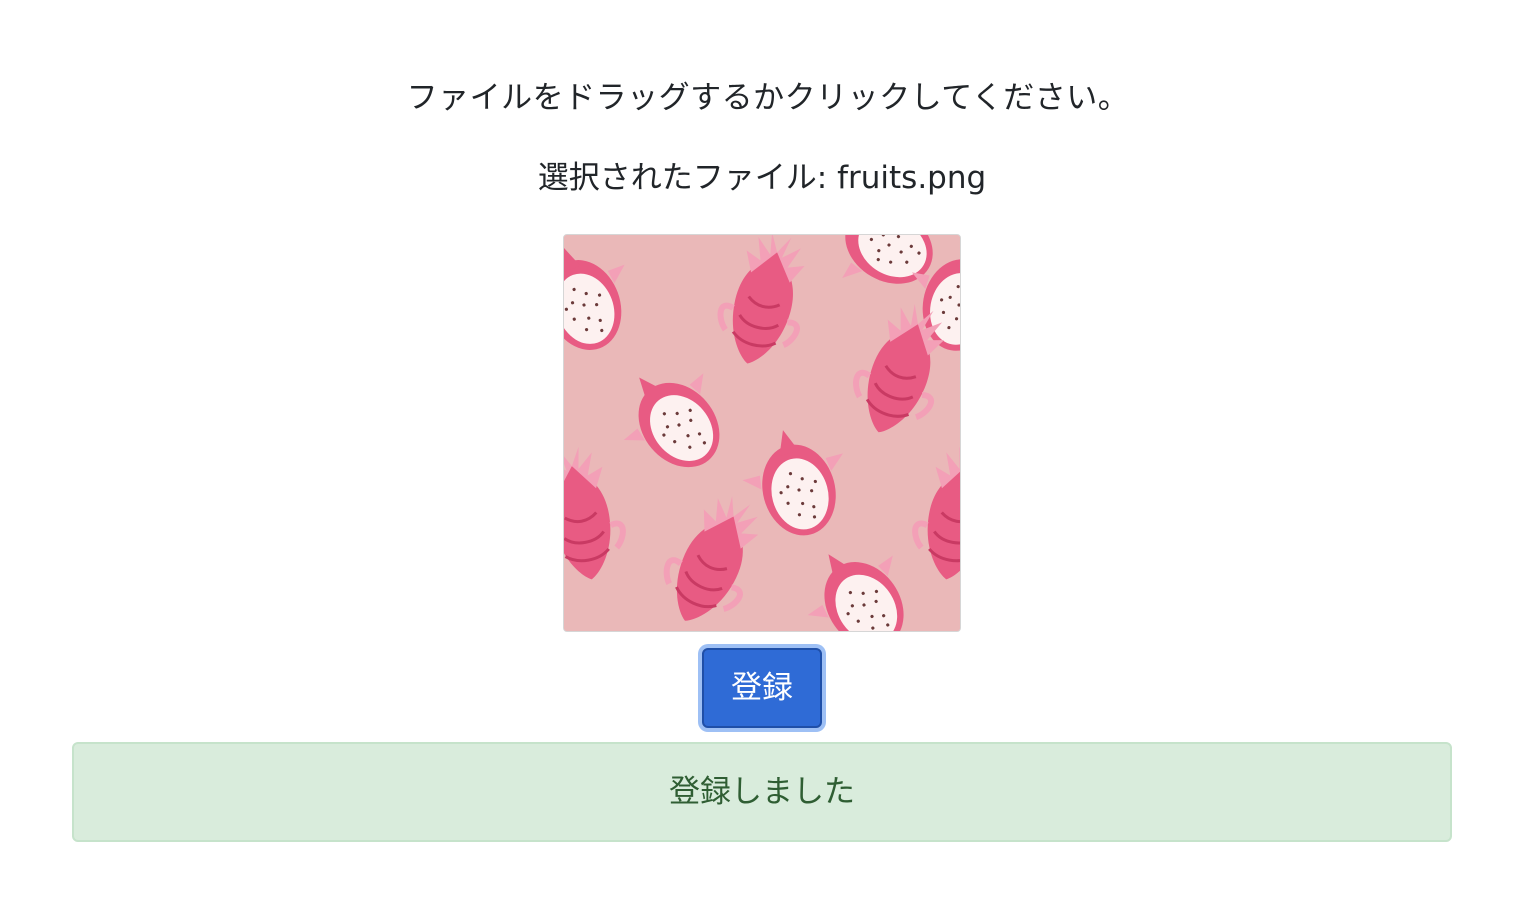  I want to click on dragon-fruit-pattern-image, so click(762, 433).